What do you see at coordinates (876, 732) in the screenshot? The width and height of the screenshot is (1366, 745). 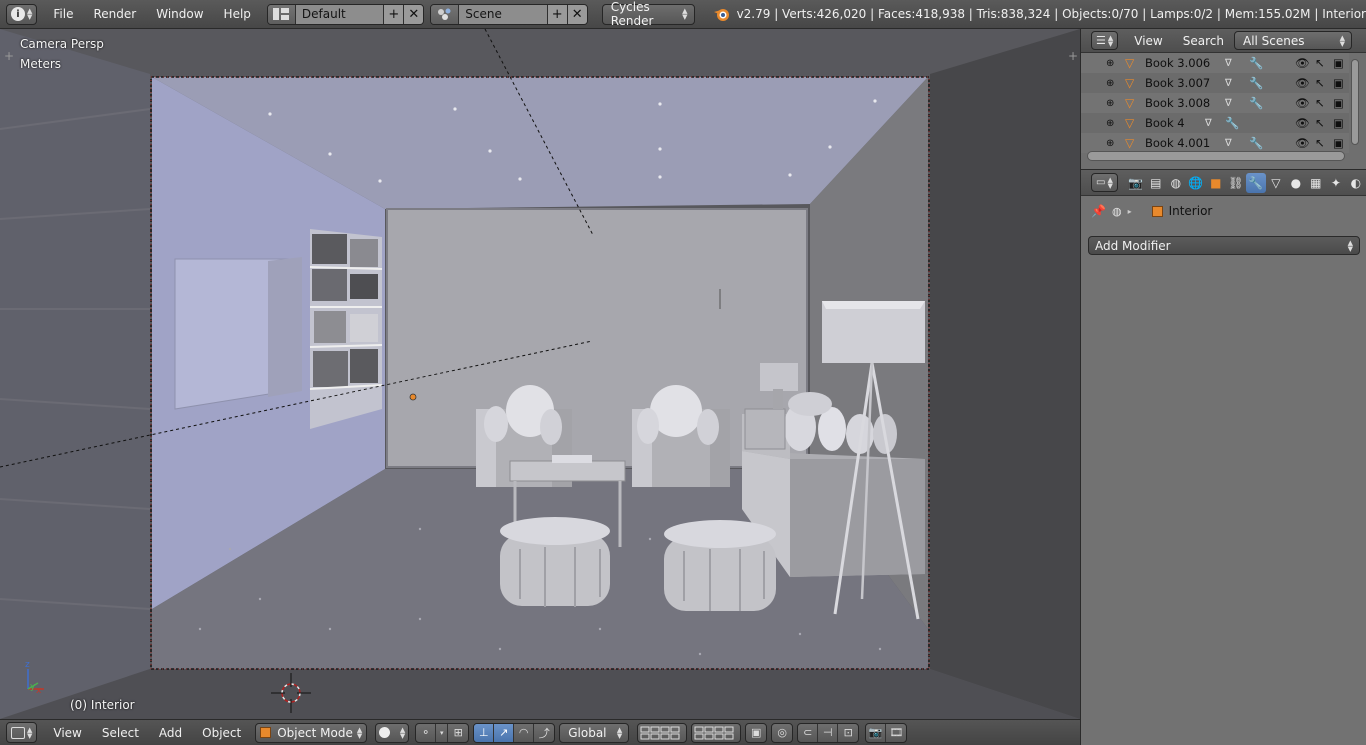 I see `opengl-render-icon: 📷` at bounding box center [876, 732].